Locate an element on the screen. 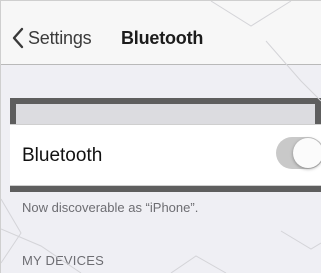 Image resolution: width=321 pixels, height=273 pixels. discoverable-note: Now discoverable as “iPhone”. is located at coordinates (110, 207).